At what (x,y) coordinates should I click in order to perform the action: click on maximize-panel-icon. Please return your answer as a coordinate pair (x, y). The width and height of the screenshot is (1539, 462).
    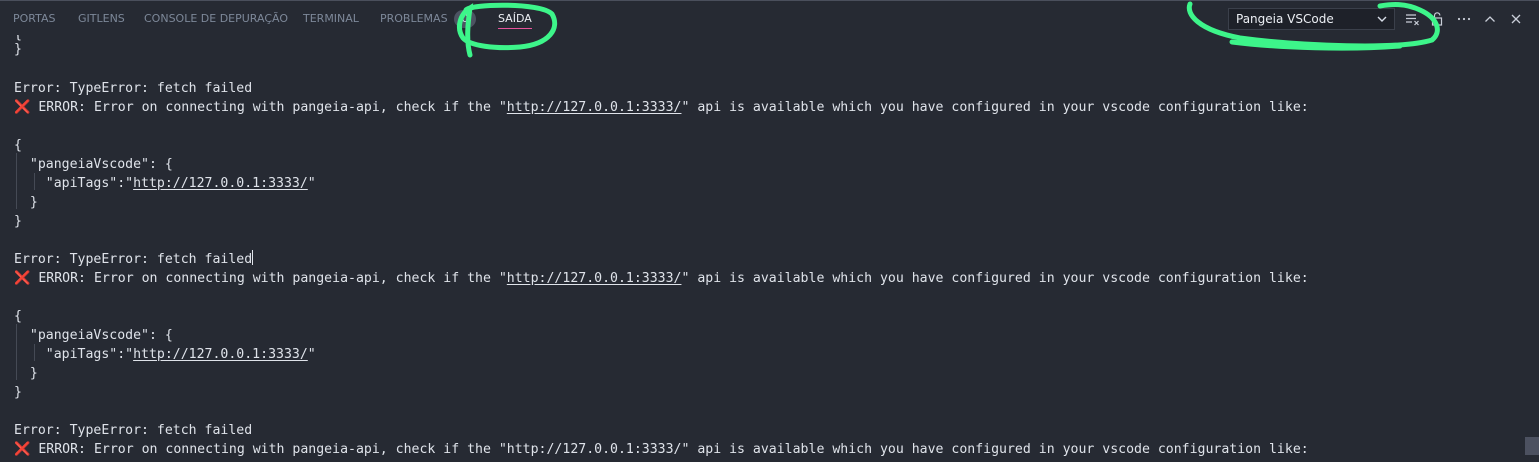
    Looking at the image, I should click on (1490, 19).